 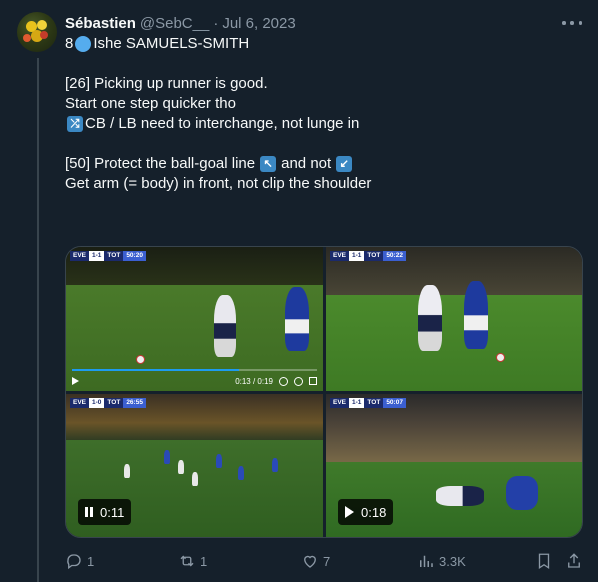 I want to click on settings-icon, so click(x=298, y=381).